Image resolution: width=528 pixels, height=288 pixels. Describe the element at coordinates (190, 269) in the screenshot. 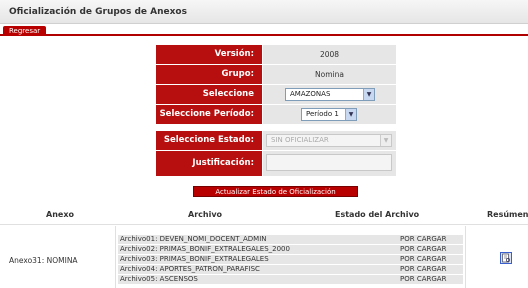

I see `archivo-name: Archivo04: APORTES_PATRON_PARAFISC` at that location.